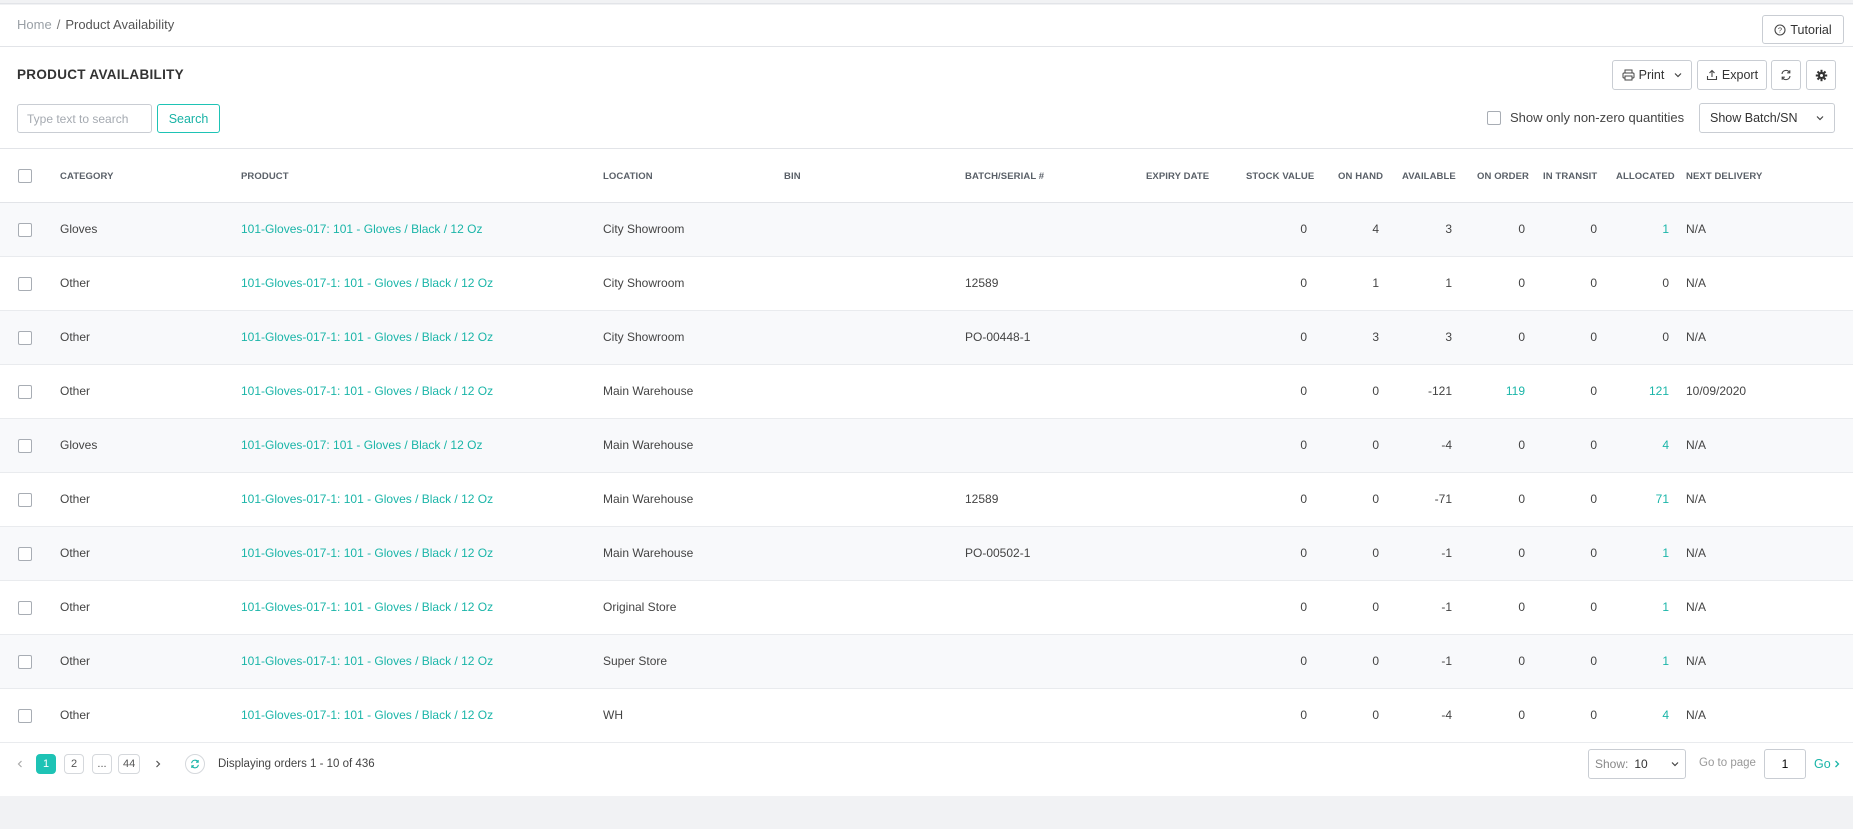 This screenshot has height=829, width=1853. I want to click on column-header: STOCK VALUE, so click(1280, 176).